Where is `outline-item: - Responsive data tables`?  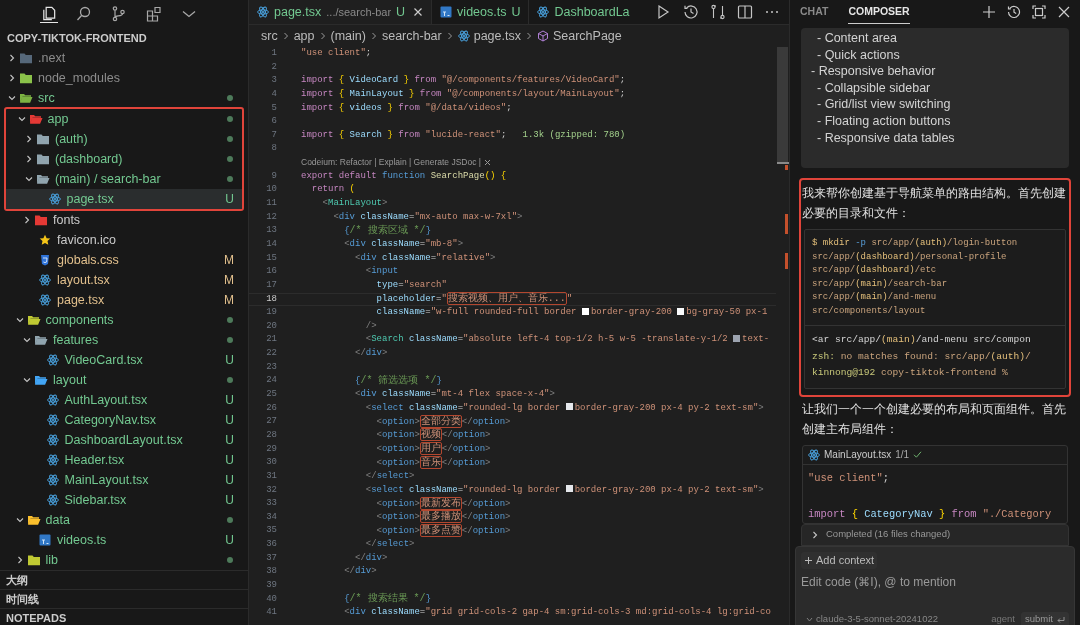
outline-item: - Responsive data tables is located at coordinates (886, 138).